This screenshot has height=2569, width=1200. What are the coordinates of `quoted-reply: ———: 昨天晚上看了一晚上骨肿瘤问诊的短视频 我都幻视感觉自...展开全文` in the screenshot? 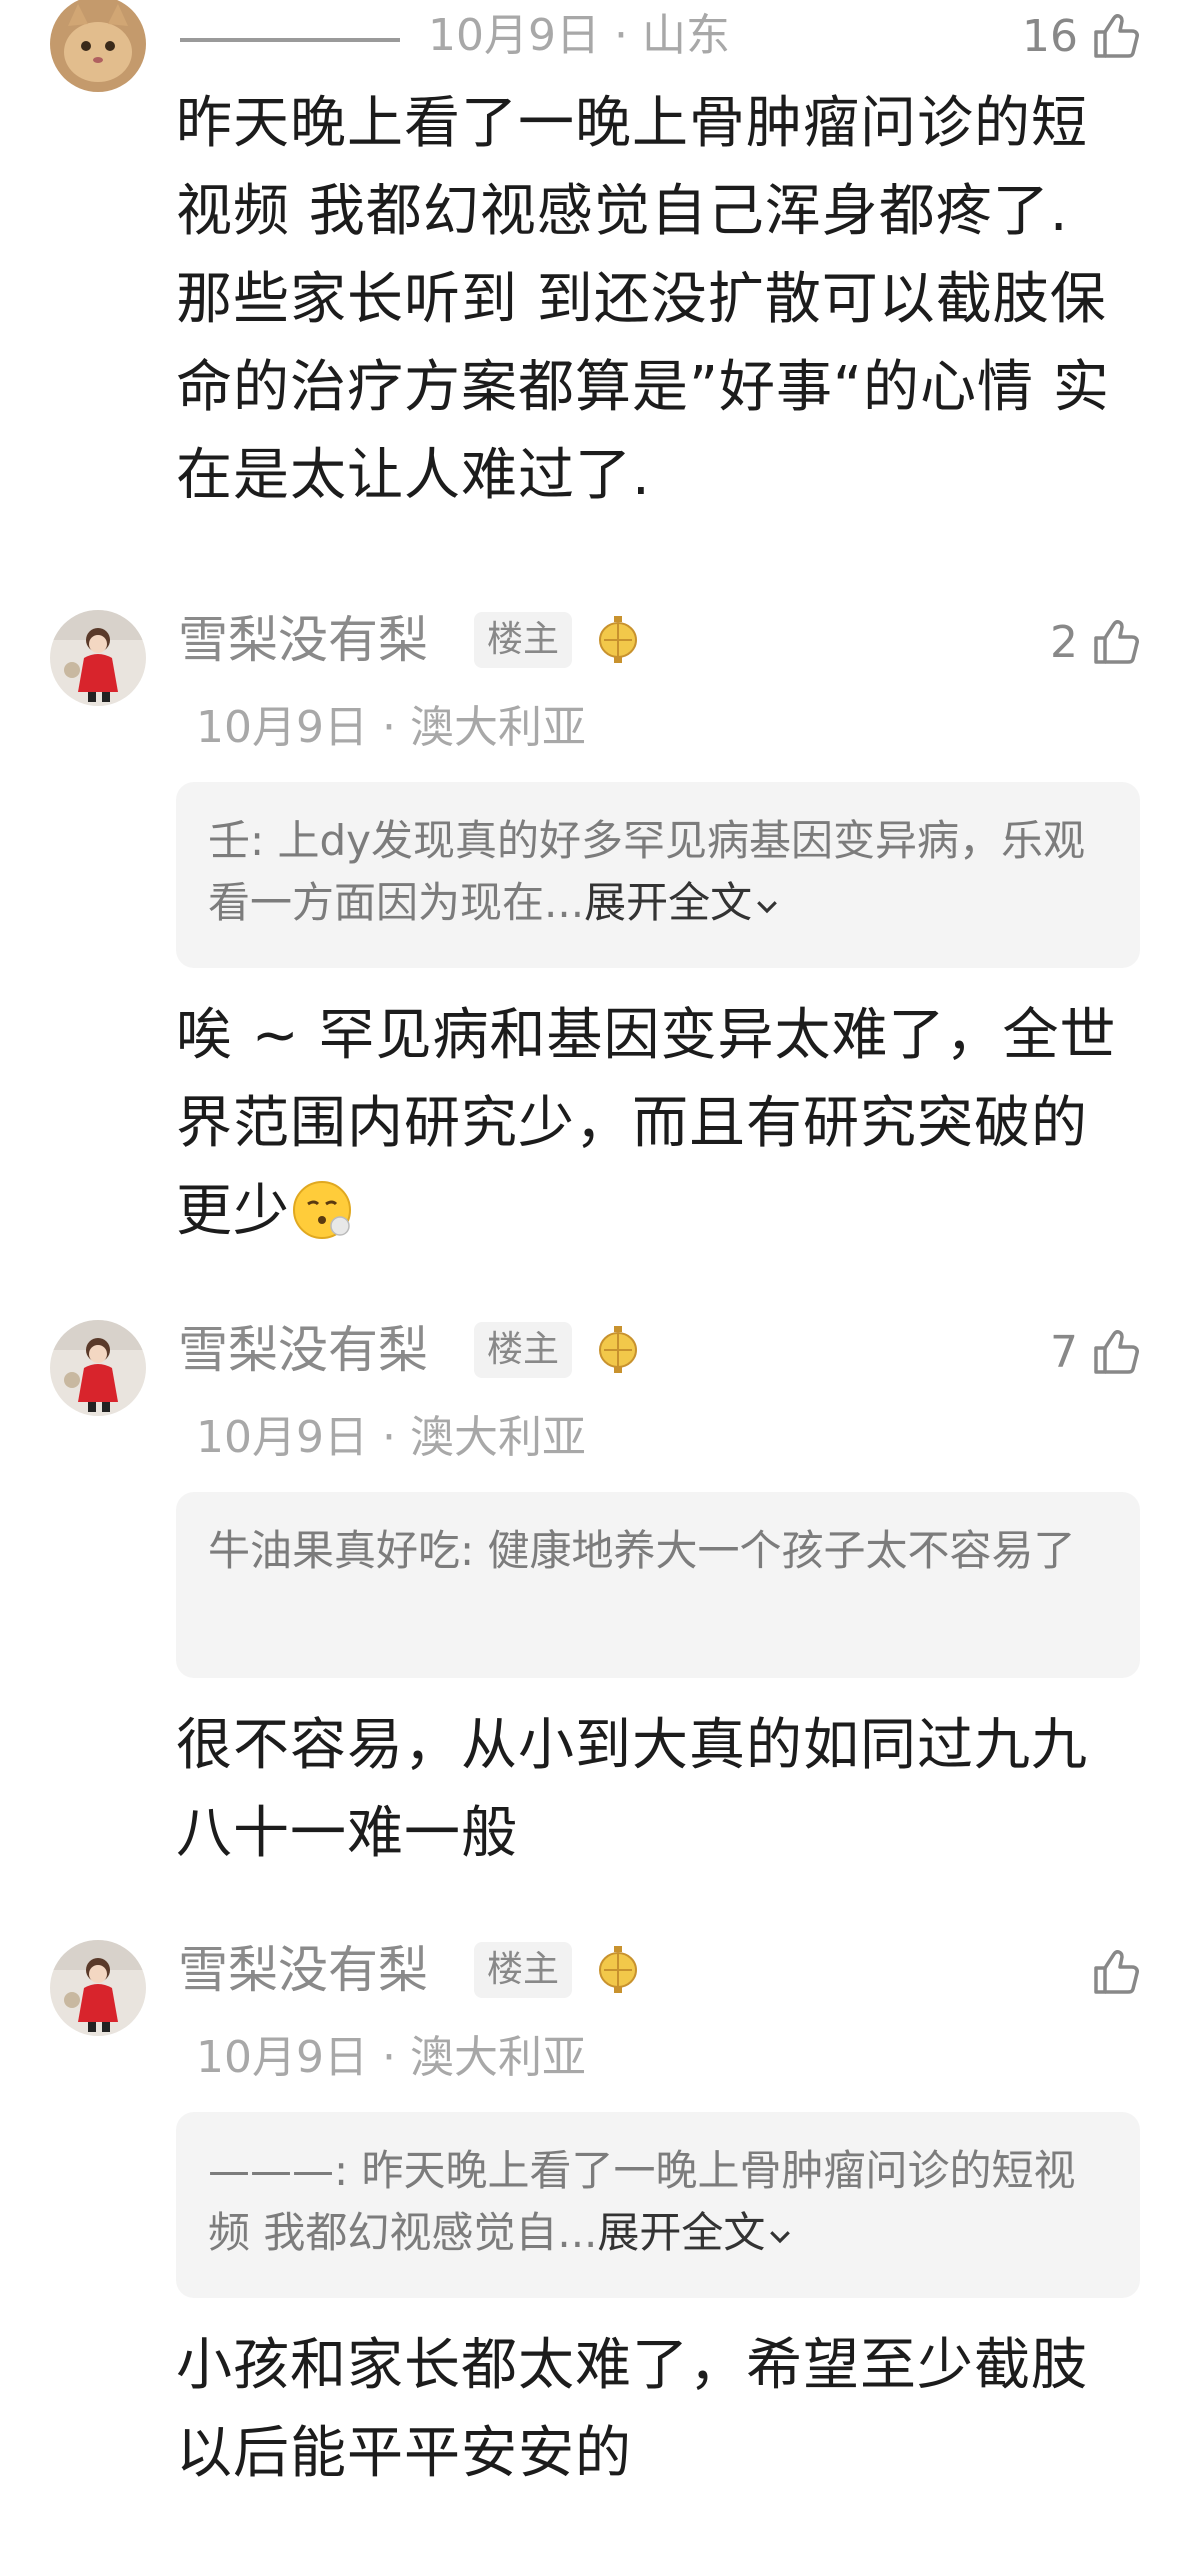 It's located at (658, 2205).